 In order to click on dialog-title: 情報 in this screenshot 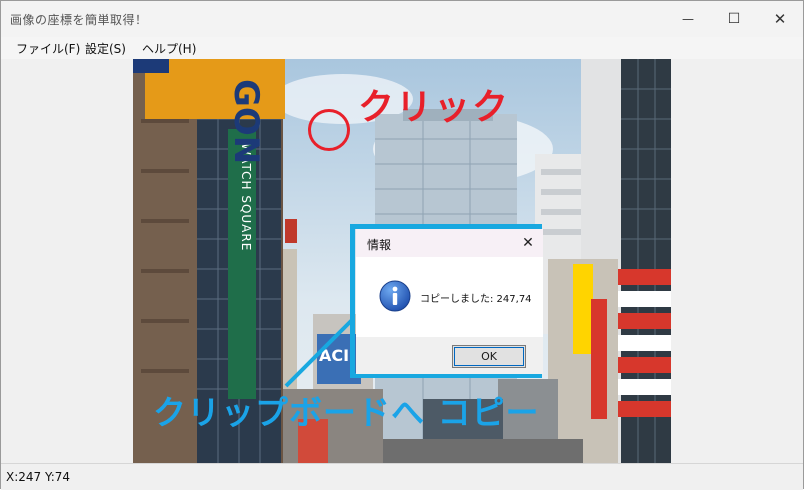, I will do `click(379, 245)`.